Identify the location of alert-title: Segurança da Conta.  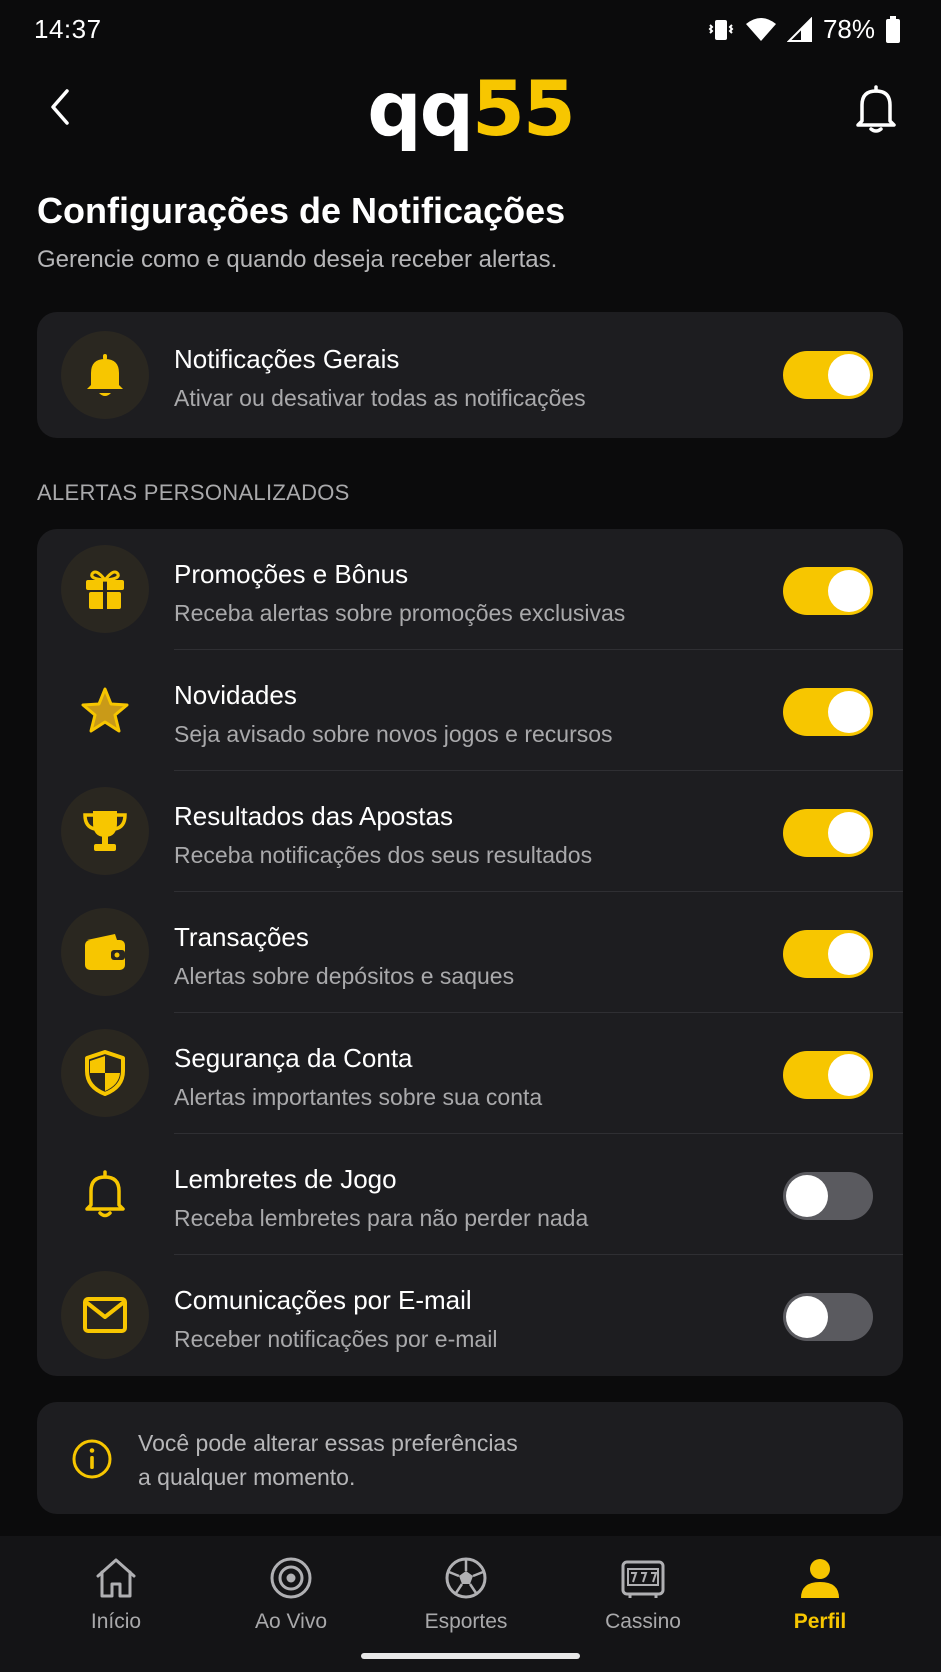
(293, 1058).